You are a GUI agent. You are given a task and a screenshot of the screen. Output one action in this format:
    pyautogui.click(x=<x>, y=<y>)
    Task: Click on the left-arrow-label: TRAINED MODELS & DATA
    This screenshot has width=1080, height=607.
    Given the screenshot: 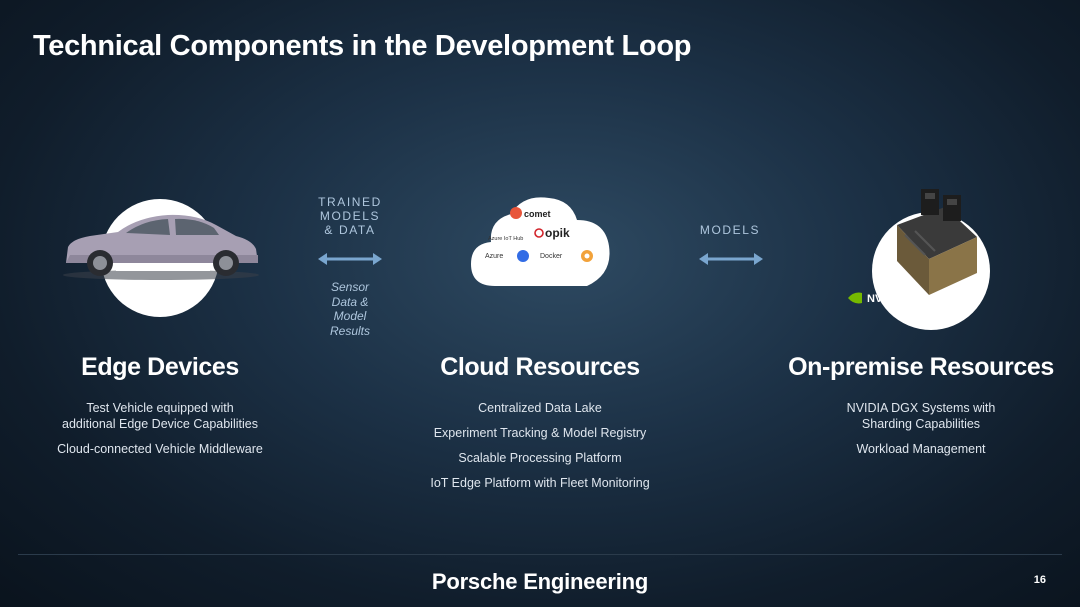 What is the action you would take?
    pyautogui.click(x=350, y=216)
    